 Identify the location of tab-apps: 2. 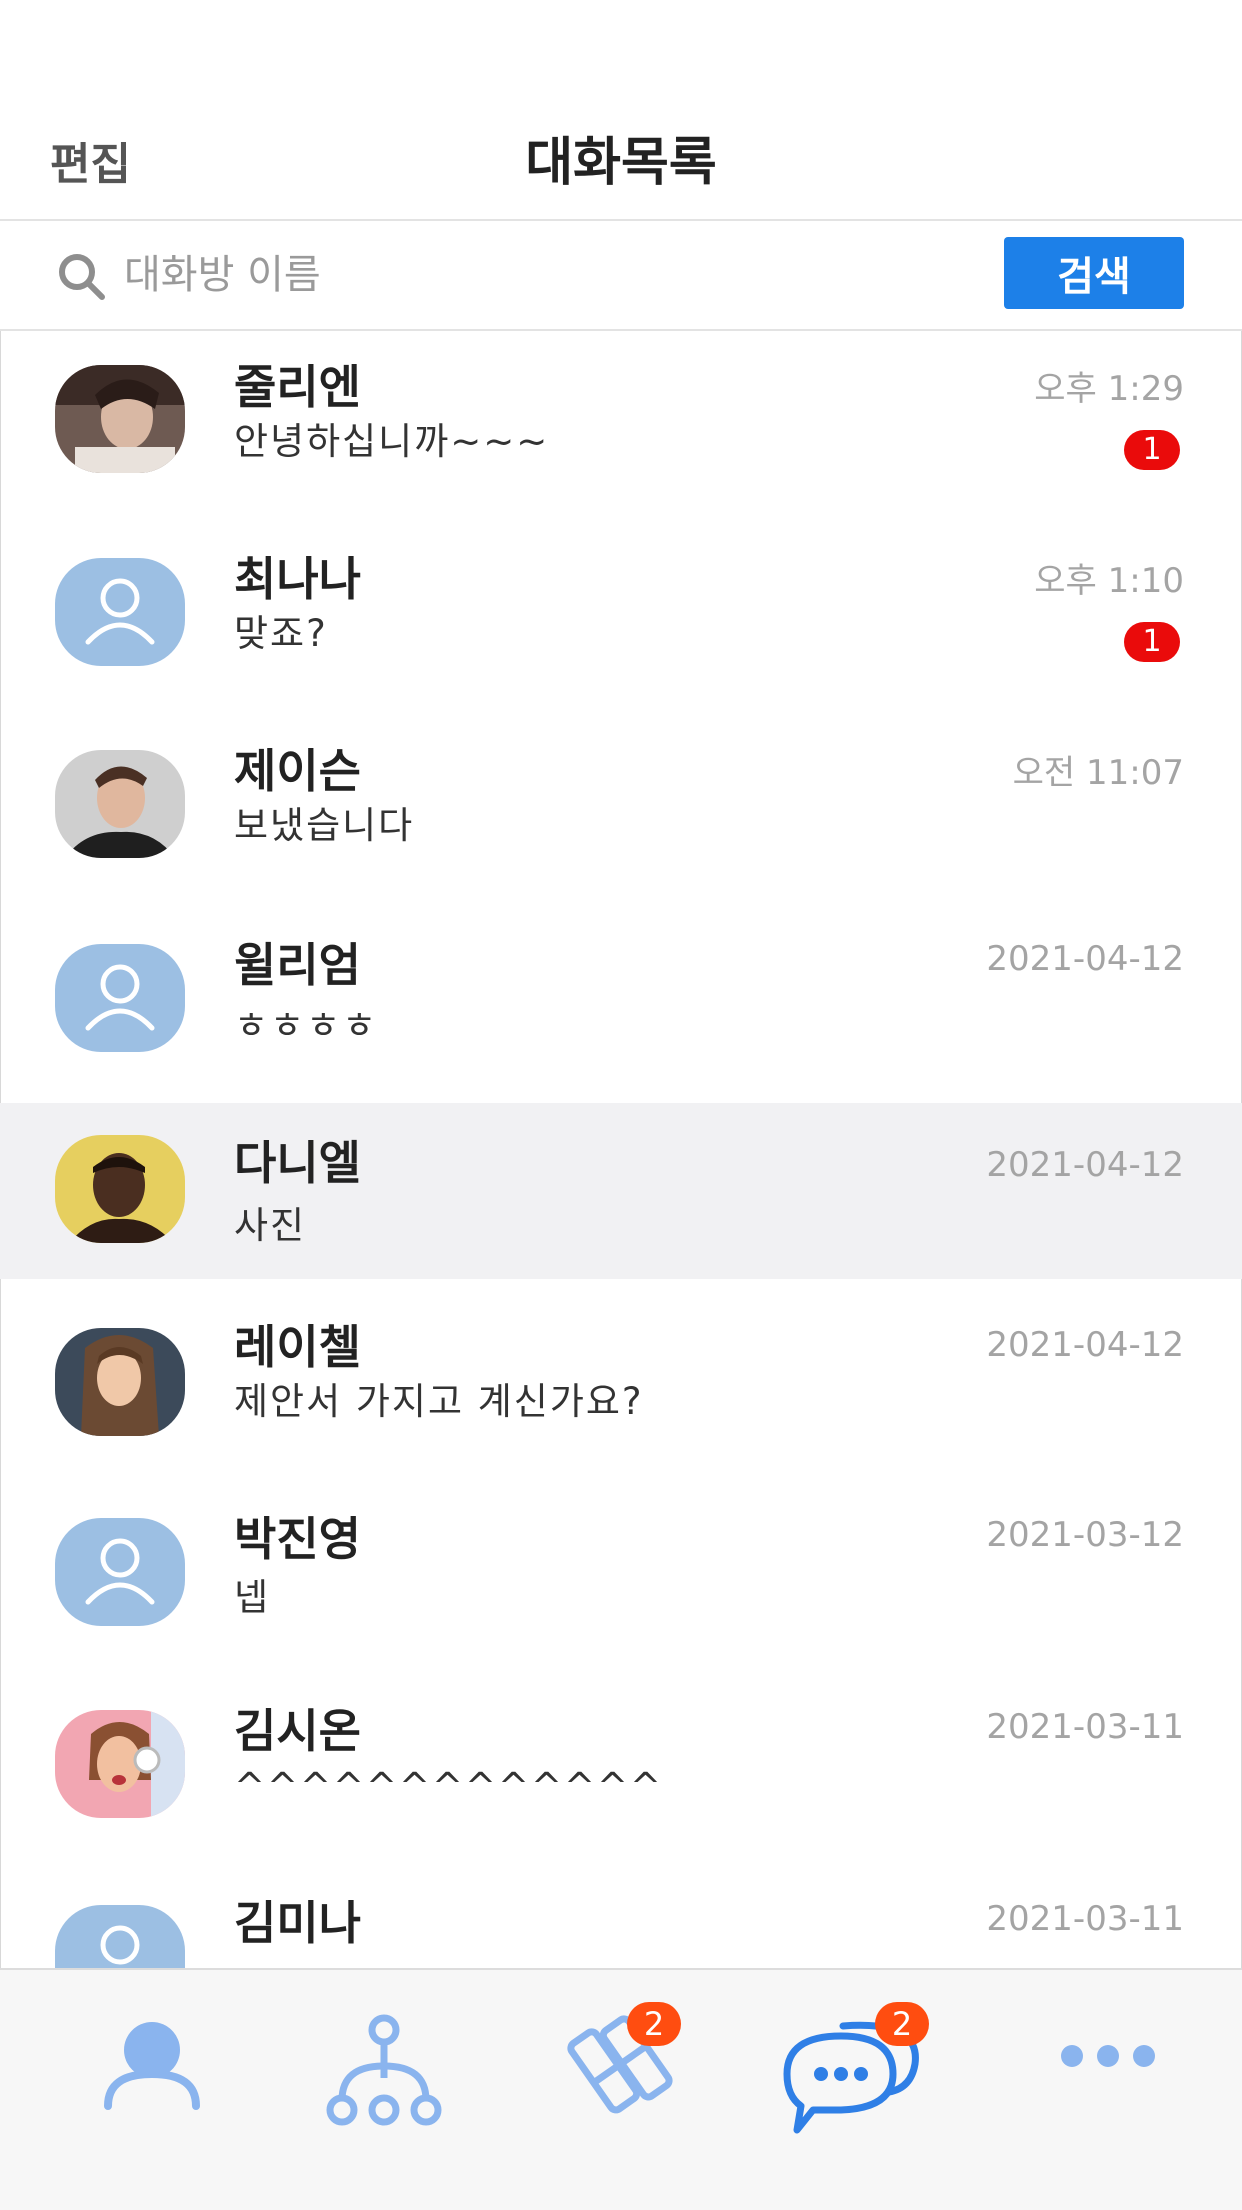
(619, 2090).